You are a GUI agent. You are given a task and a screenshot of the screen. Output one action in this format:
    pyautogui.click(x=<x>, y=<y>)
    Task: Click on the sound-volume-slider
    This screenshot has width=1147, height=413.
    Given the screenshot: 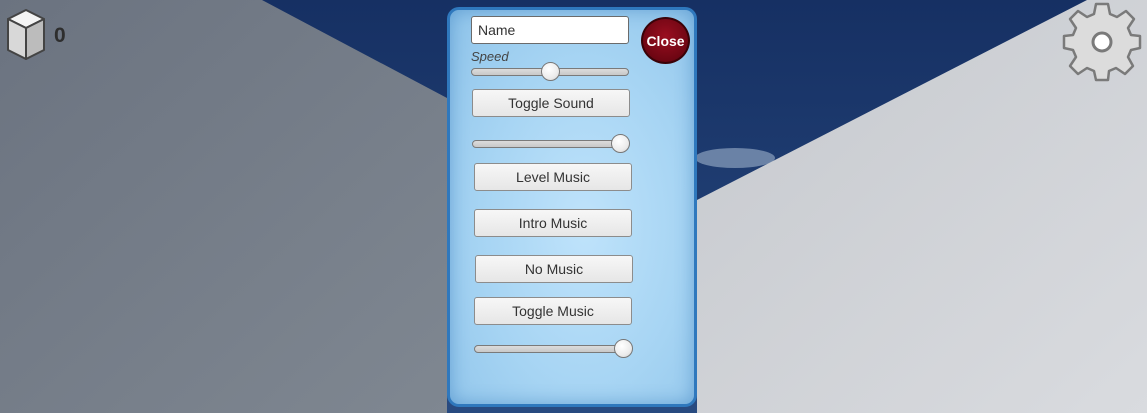 What is the action you would take?
    pyautogui.click(x=551, y=144)
    